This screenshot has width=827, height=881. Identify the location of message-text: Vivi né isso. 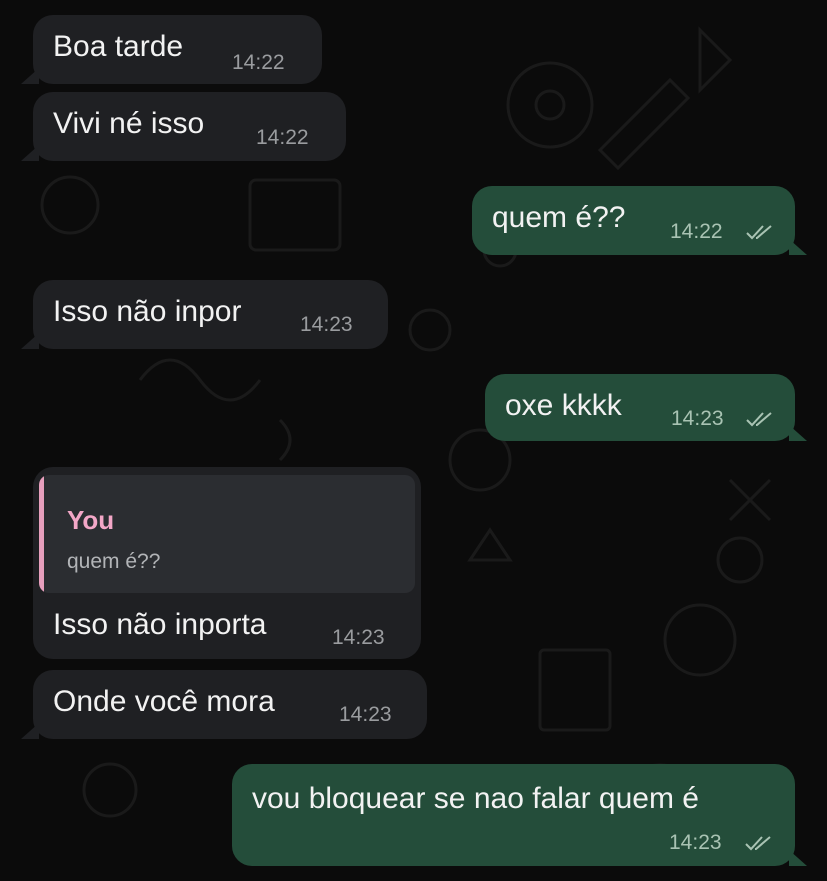
(129, 123).